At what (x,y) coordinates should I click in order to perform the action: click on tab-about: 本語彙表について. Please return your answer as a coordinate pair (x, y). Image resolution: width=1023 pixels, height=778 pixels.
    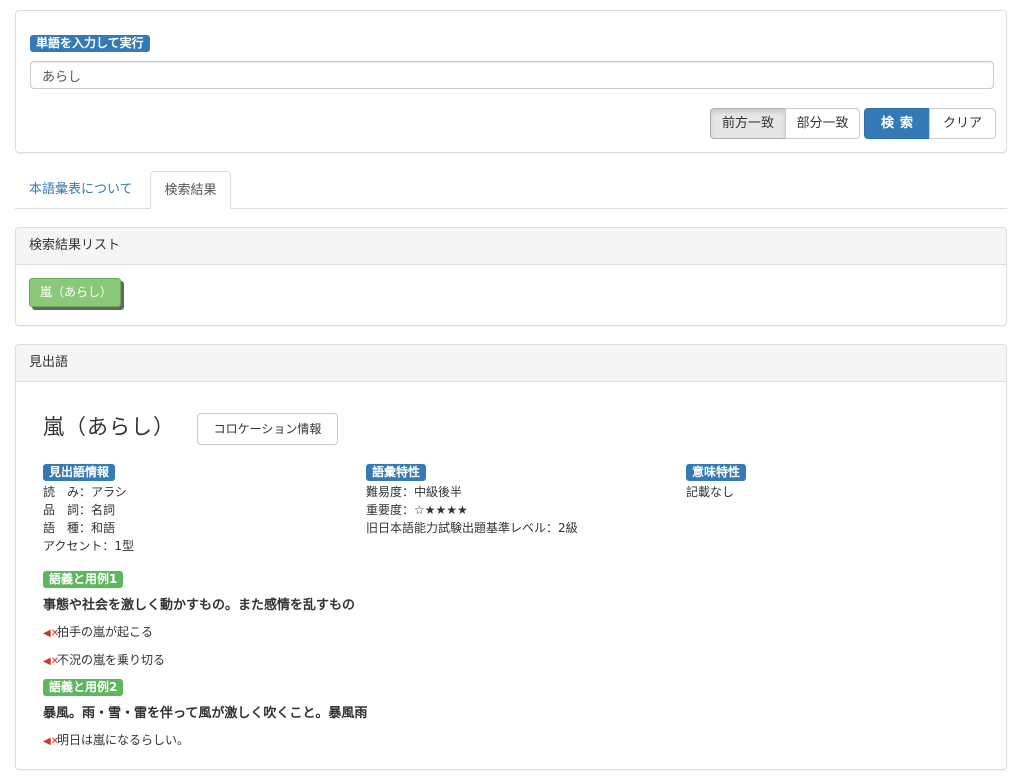
    Looking at the image, I should click on (81, 190).